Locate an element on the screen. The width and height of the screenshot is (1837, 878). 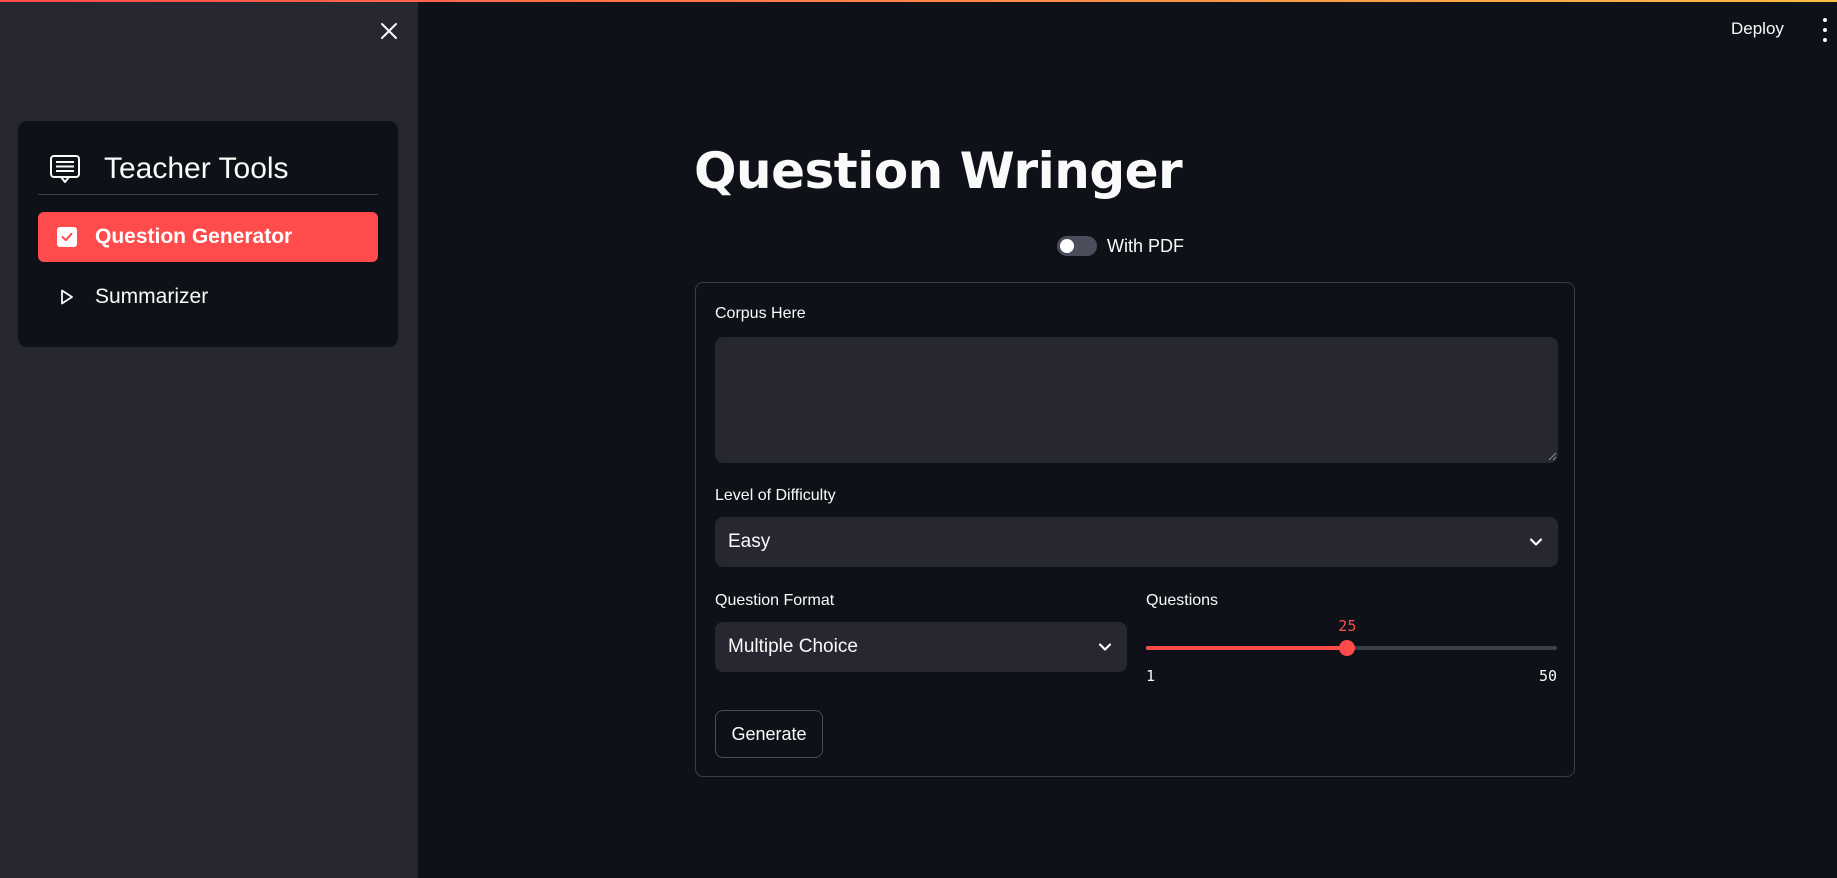
close-sidebar-button is located at coordinates (389, 31).